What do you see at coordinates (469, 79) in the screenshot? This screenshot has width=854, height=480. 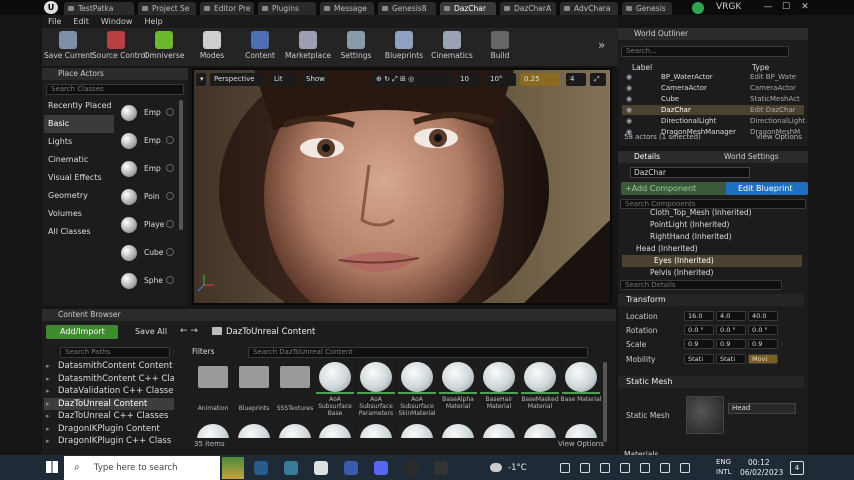 I see `grid-snap: 10` at bounding box center [469, 79].